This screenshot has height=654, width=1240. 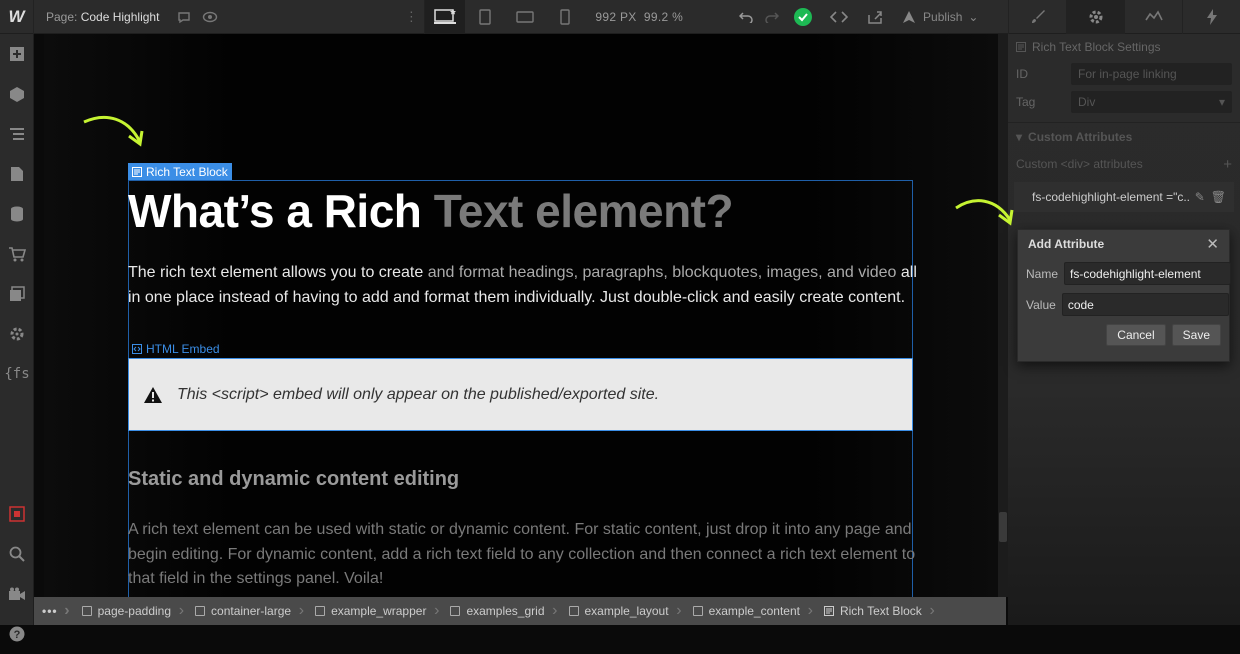 I want to click on video-tutorials-icon, so click(x=17, y=594).